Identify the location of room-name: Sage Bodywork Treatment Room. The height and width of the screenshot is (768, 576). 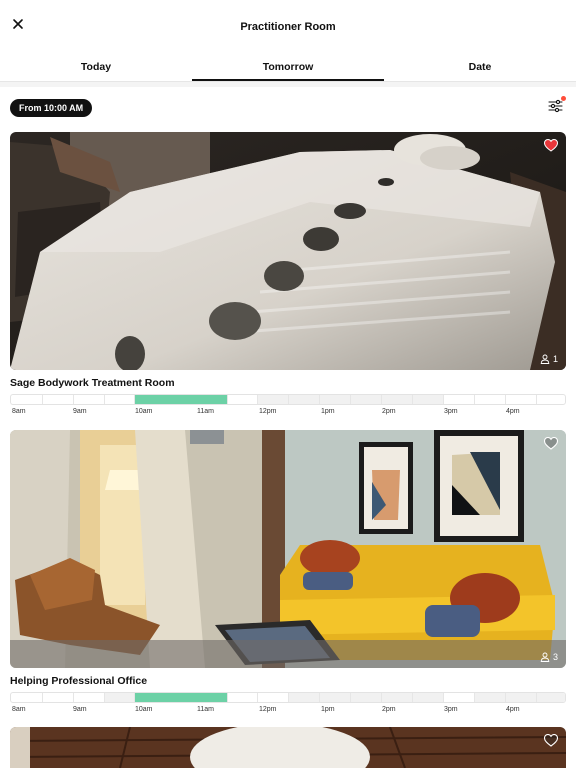
(288, 383).